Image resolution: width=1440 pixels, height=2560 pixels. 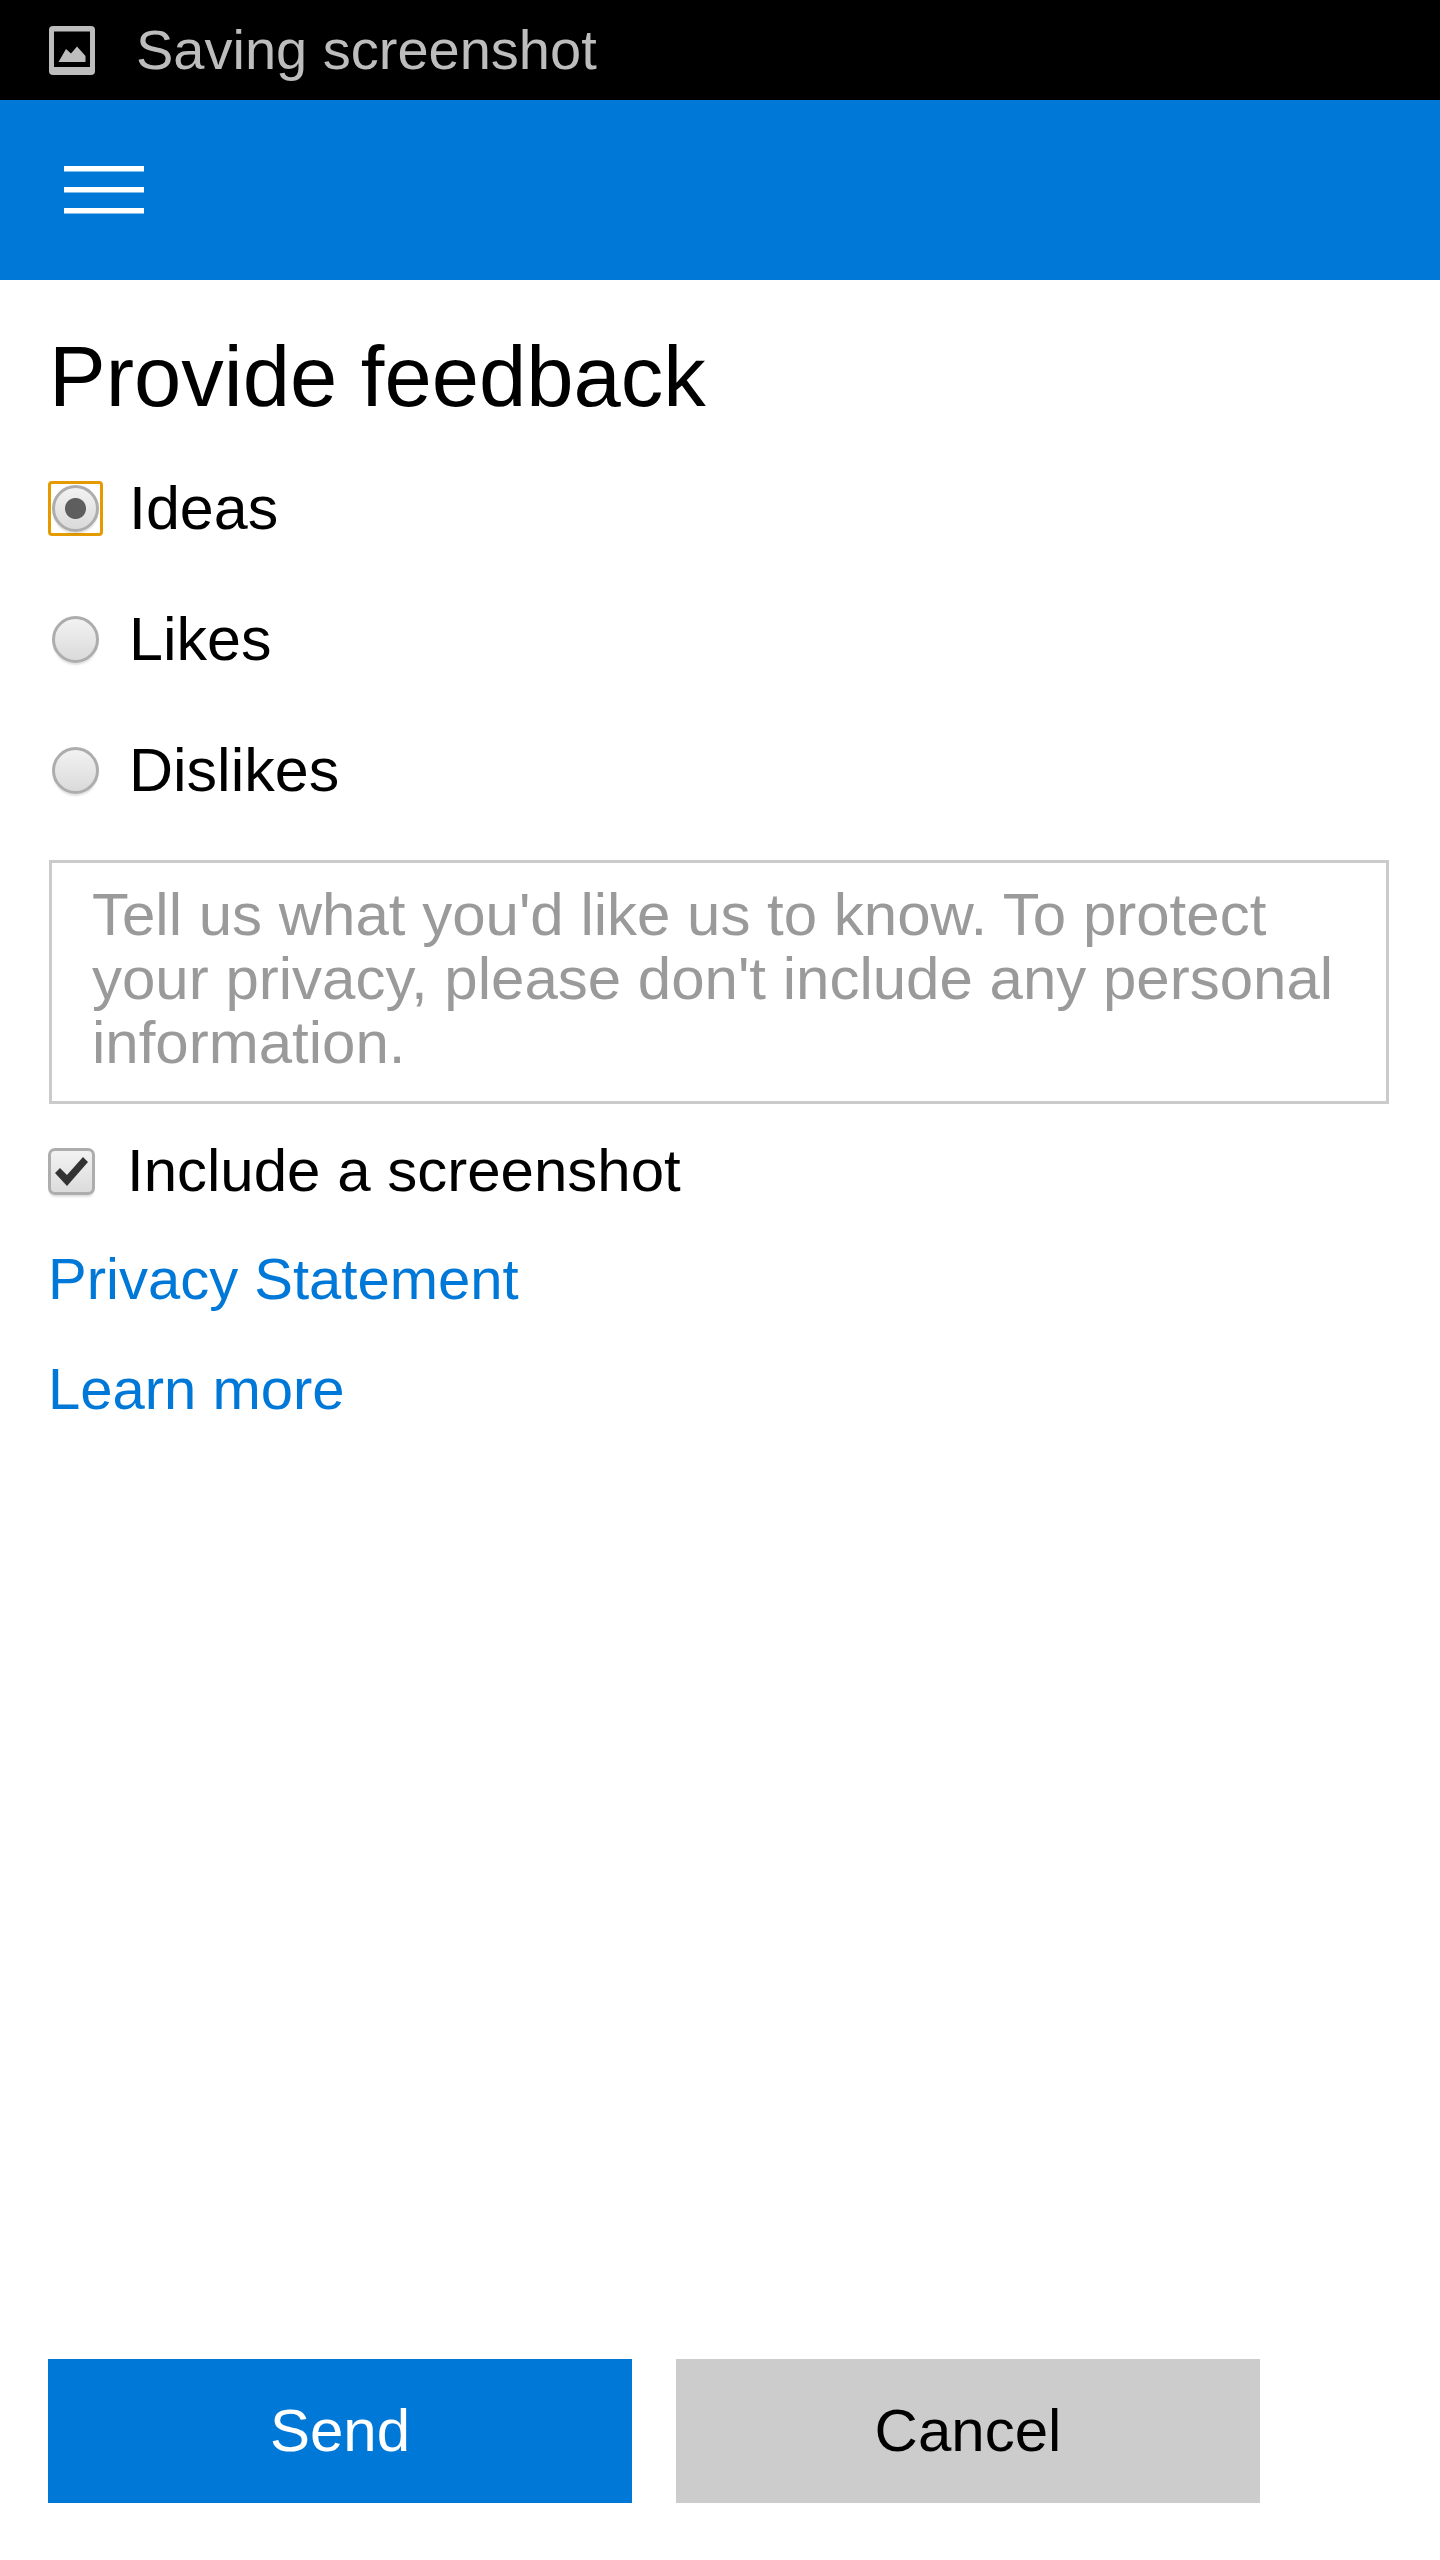 I want to click on page-title: Provide feedback, so click(x=377, y=376).